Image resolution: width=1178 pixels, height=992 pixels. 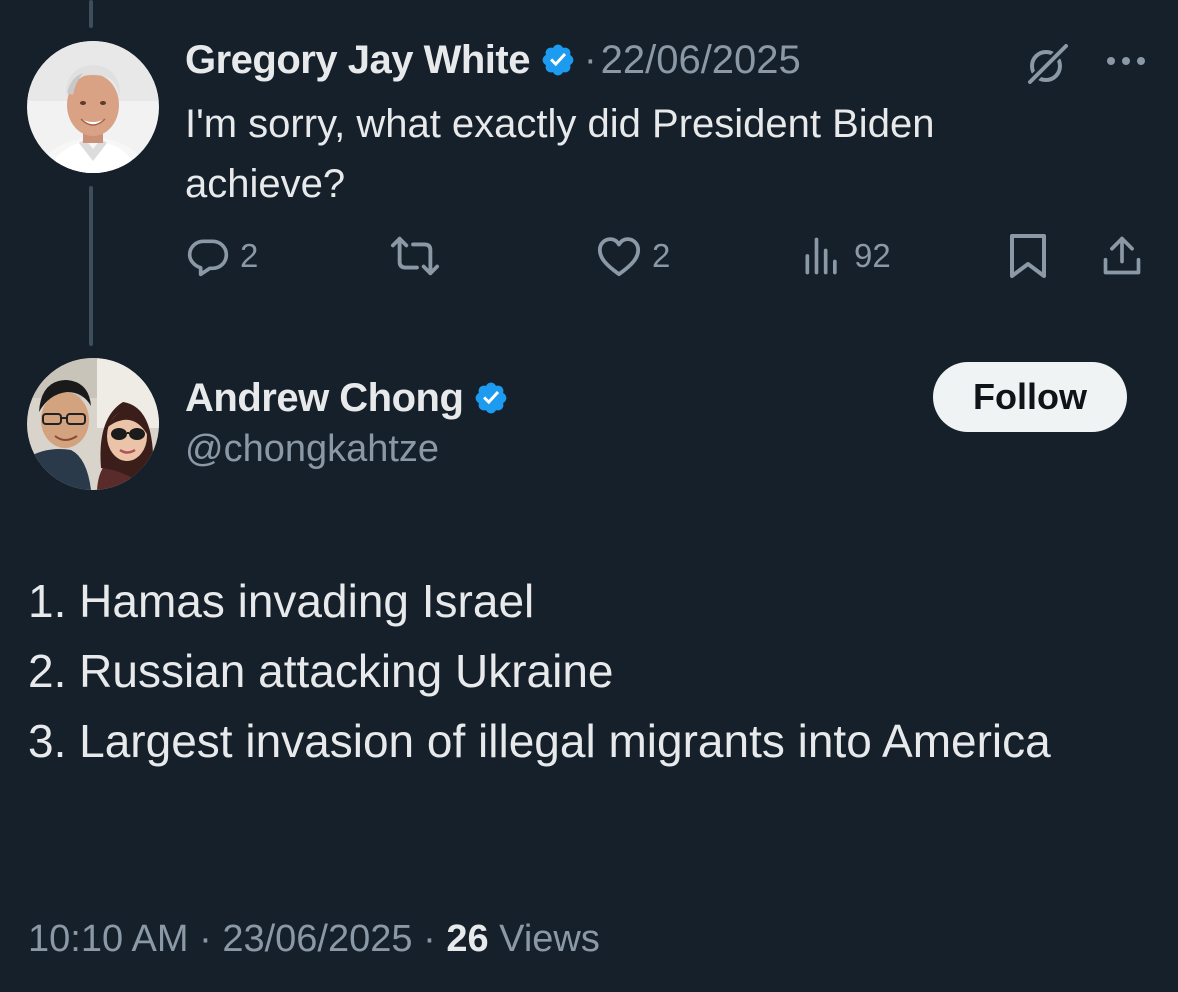 I want to click on more-options-icon, so click(x=1126, y=61).